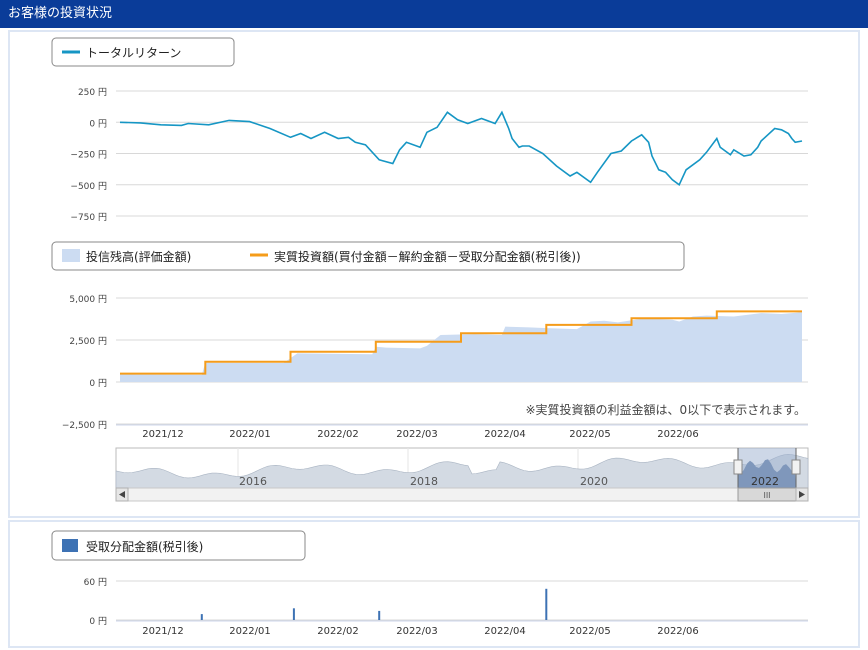 The height and width of the screenshot is (650, 868). Describe the element at coordinates (417, 434) in the screenshot. I see `balance-x-tick-label: 2022/03` at that location.